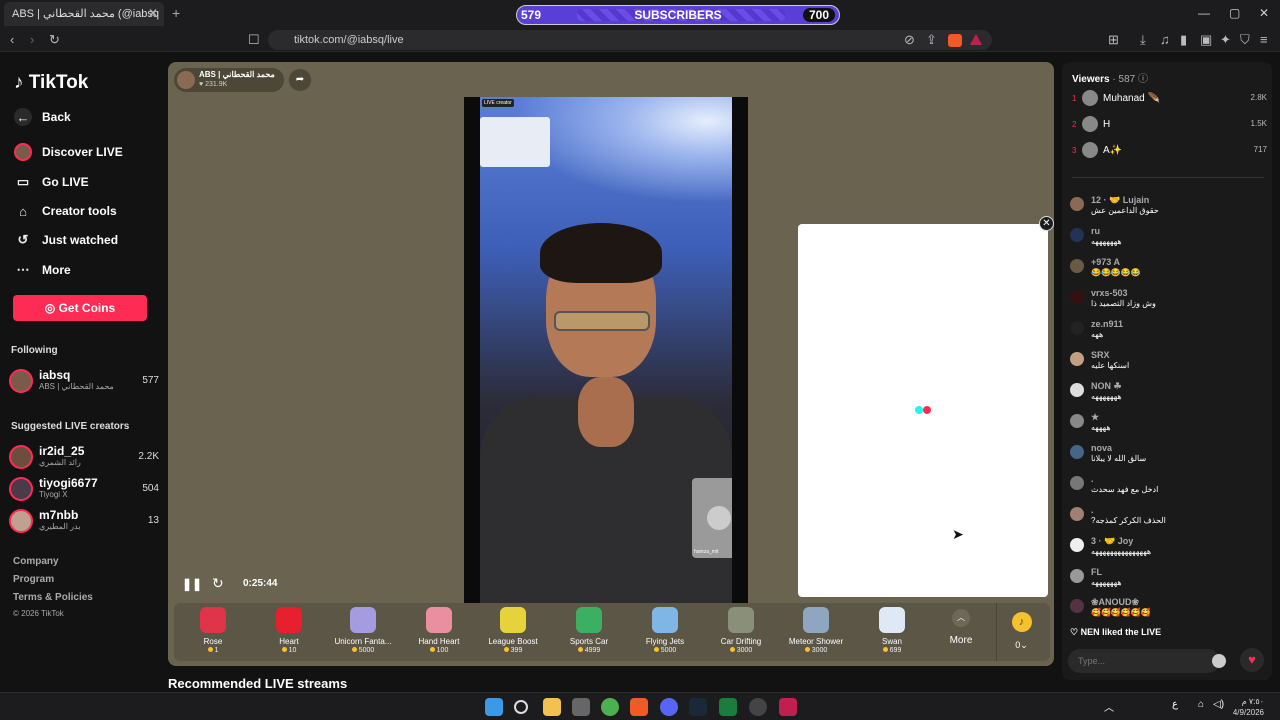 This screenshot has height=720, width=1280. I want to click on close-window-button: ✕, so click(1264, 13).